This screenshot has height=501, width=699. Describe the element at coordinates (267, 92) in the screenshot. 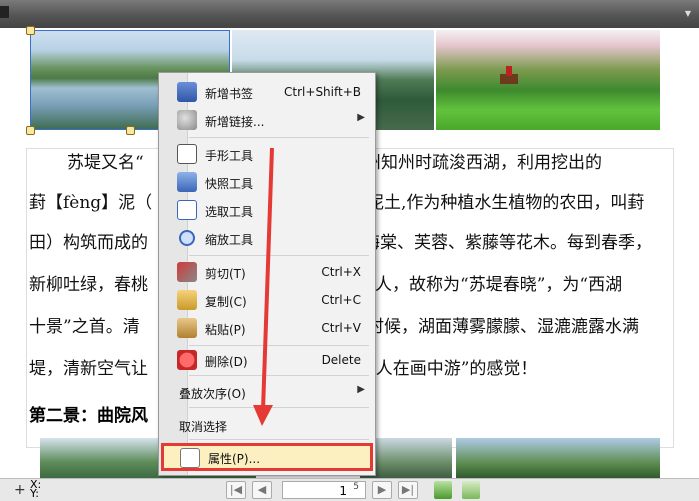

I see `menu-item-add-bookmark: 新增书签 Ctrl+Shift+B` at that location.